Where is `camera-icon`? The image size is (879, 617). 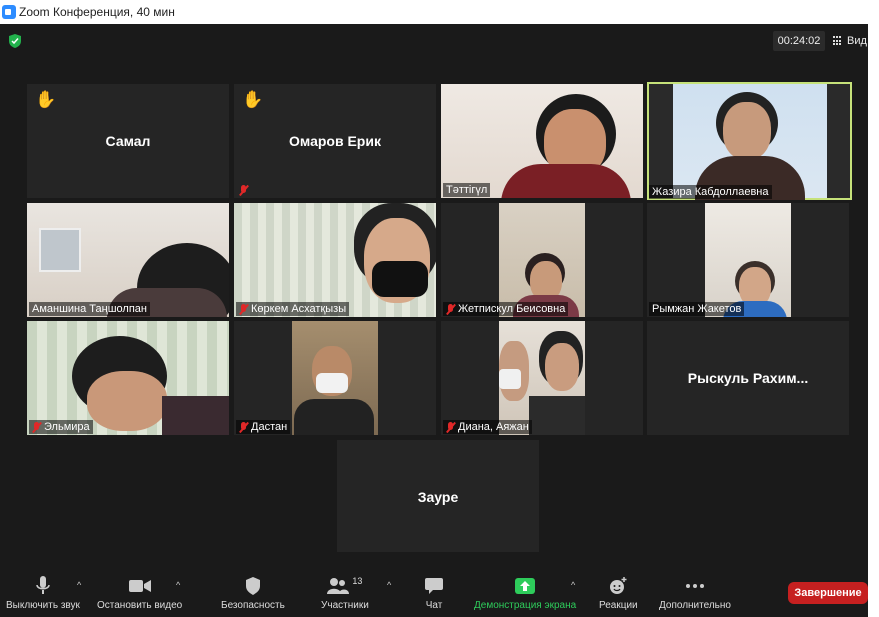 camera-icon is located at coordinates (139, 586).